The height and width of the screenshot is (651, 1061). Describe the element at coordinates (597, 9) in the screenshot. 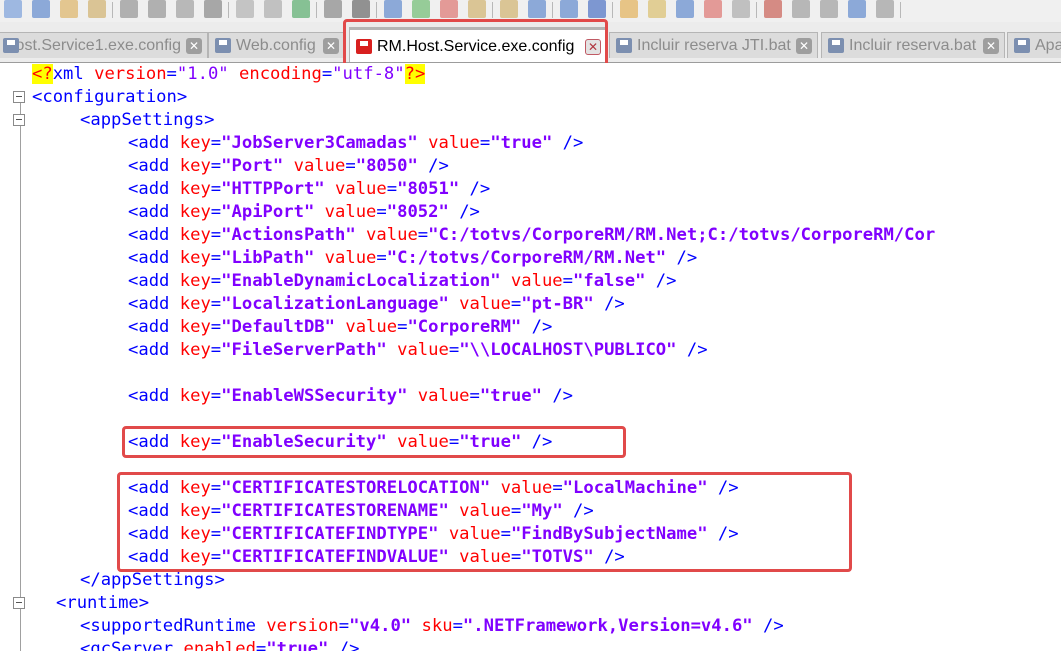

I see `indent-guide-icon` at that location.